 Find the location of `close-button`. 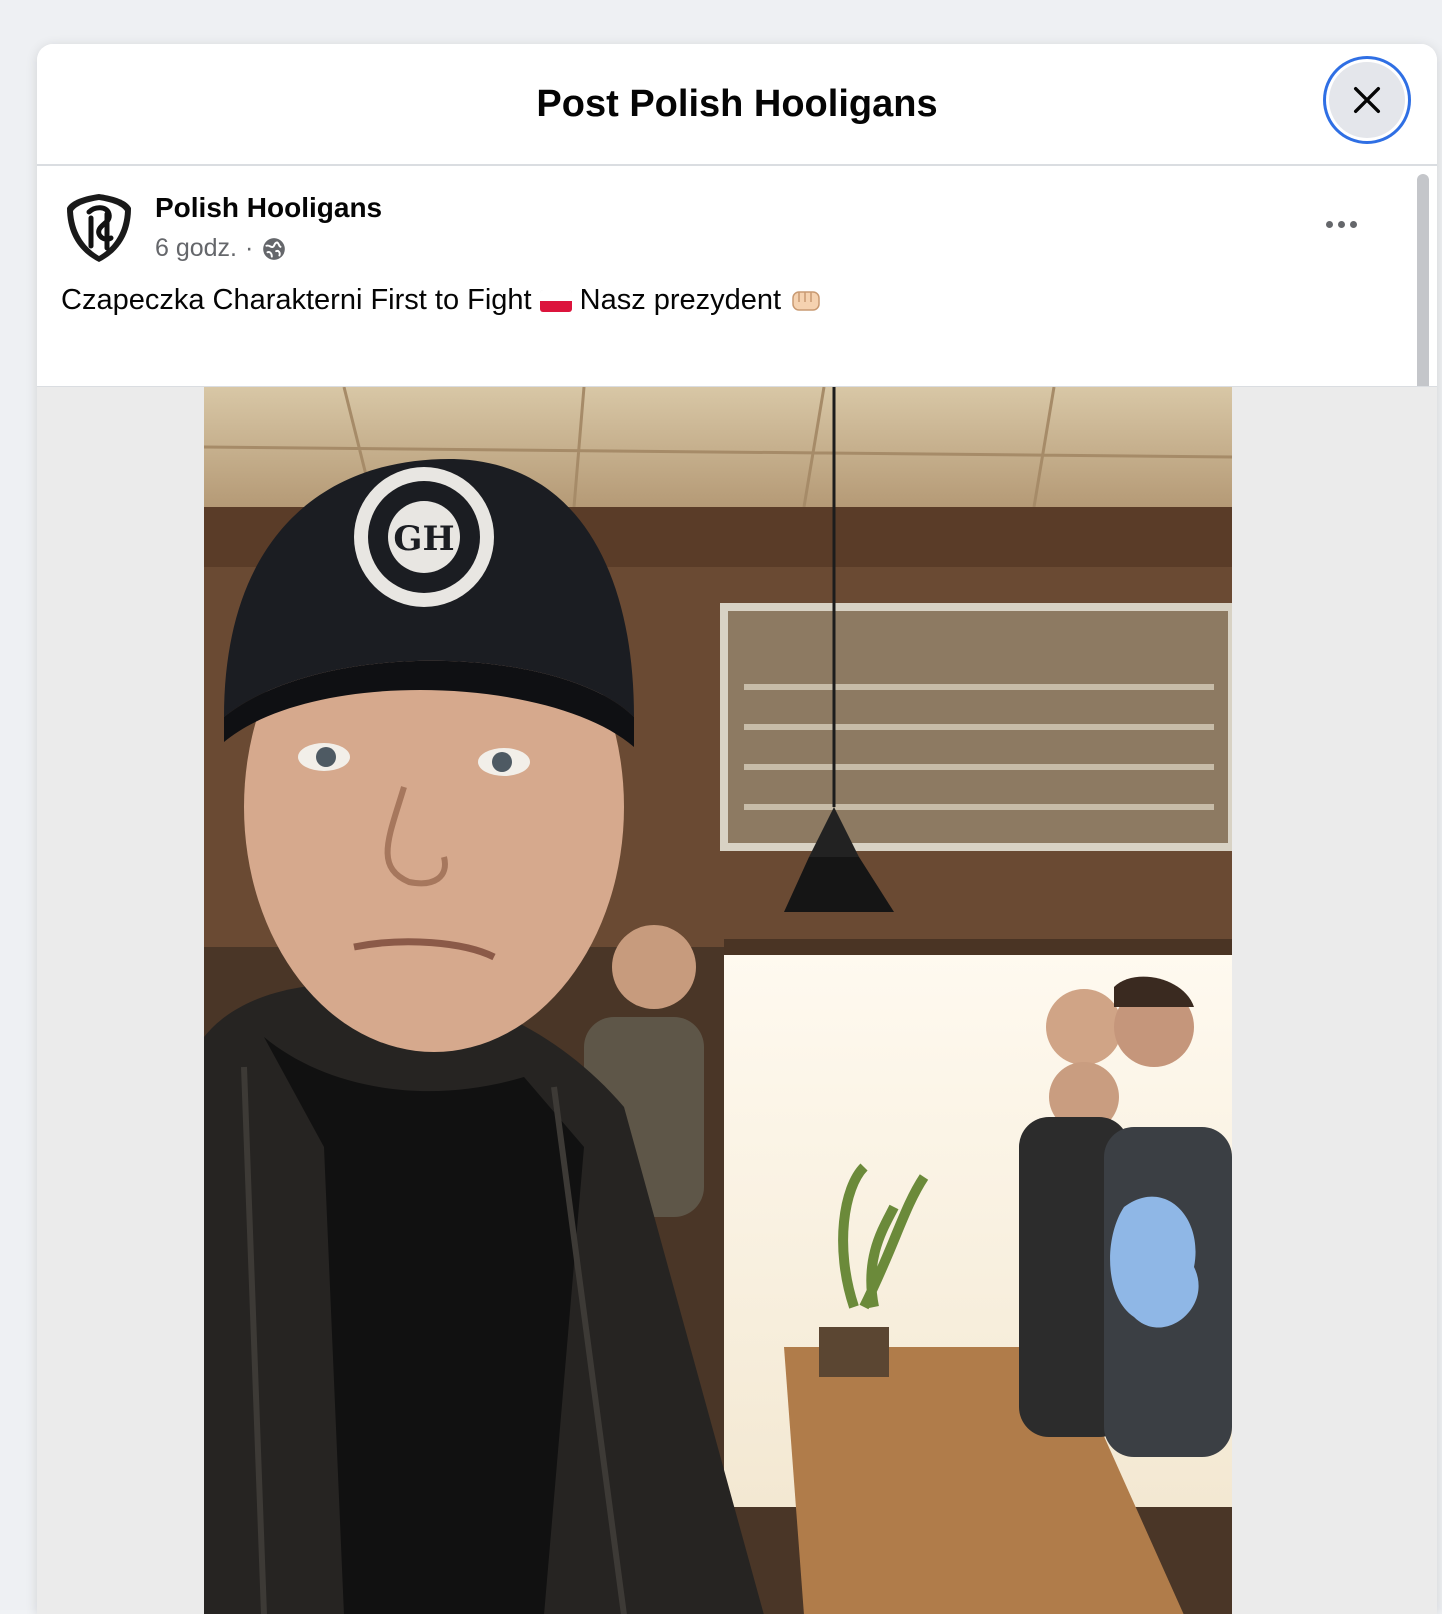

close-button is located at coordinates (1367, 100).